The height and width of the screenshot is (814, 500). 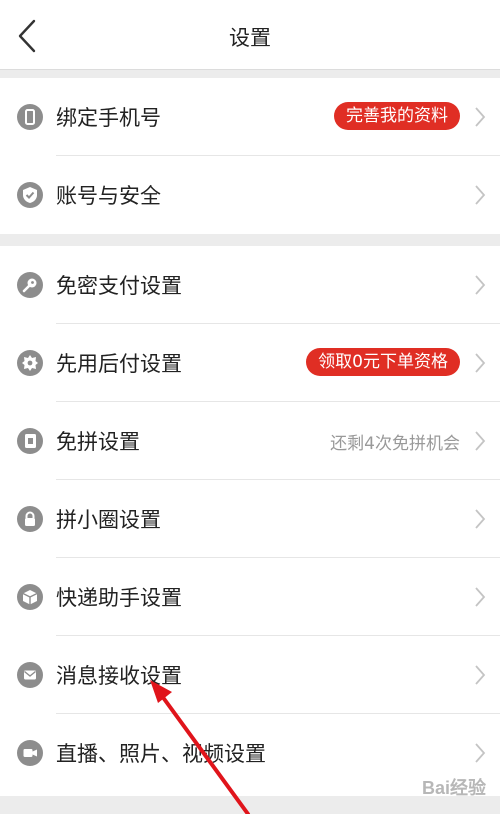 I want to click on row-label: 直播、照片、视频设置, so click(x=161, y=754).